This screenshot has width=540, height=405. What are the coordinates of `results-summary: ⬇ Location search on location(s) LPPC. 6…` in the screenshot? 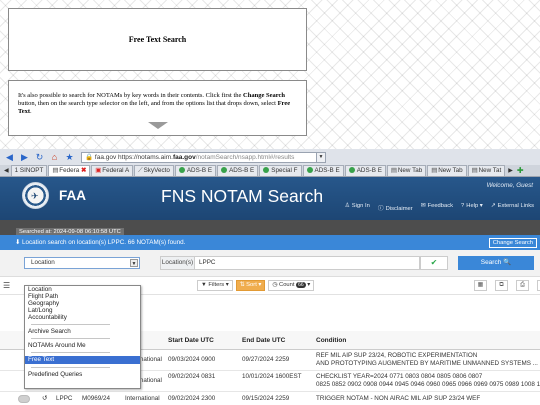 It's located at (100, 242).